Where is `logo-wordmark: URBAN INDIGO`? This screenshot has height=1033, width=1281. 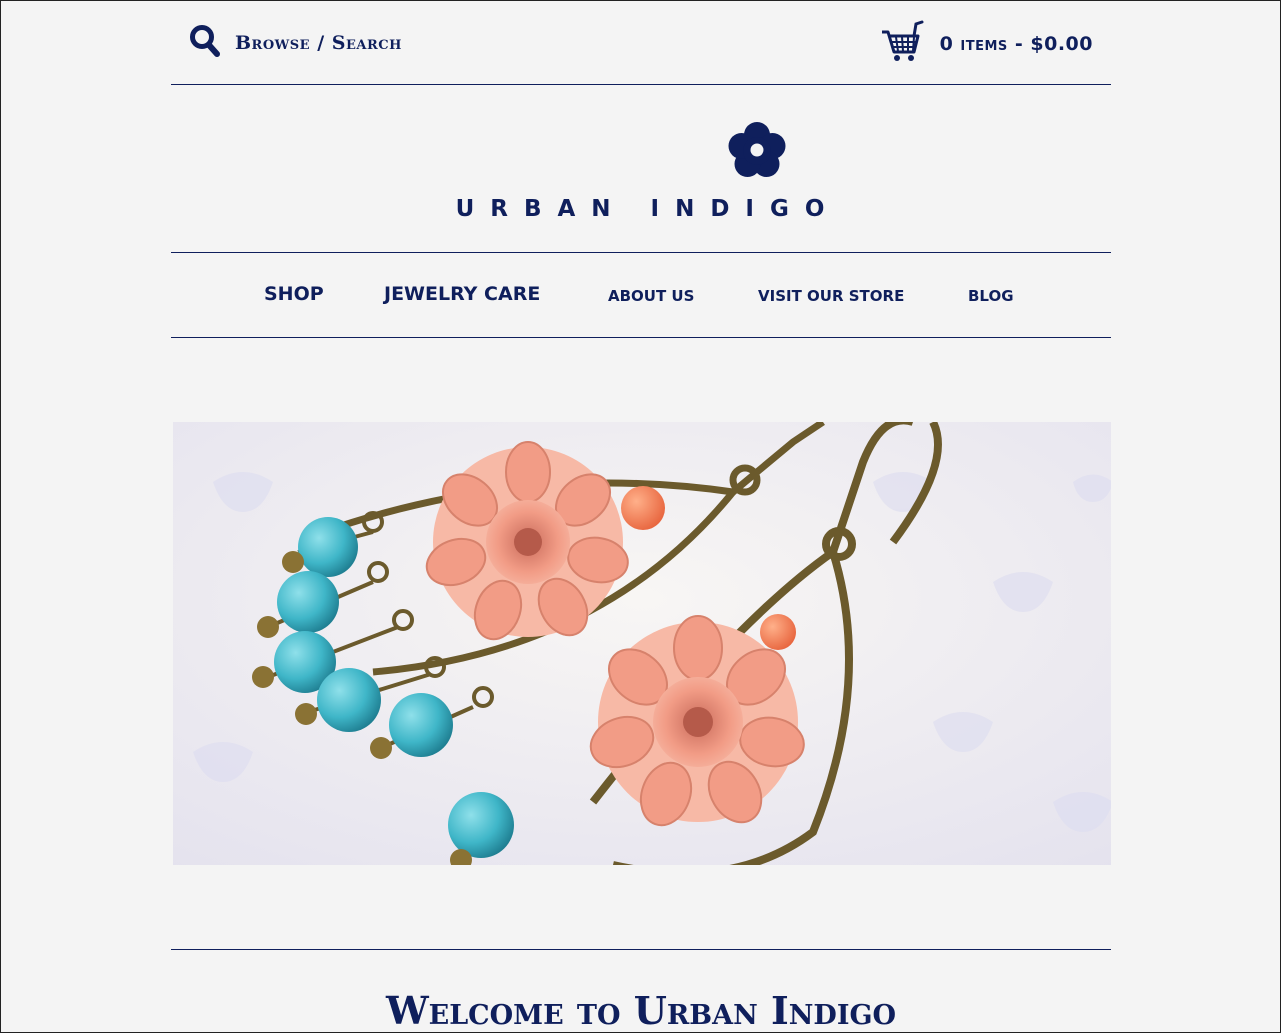 logo-wordmark: URBAN INDIGO is located at coordinates (648, 209).